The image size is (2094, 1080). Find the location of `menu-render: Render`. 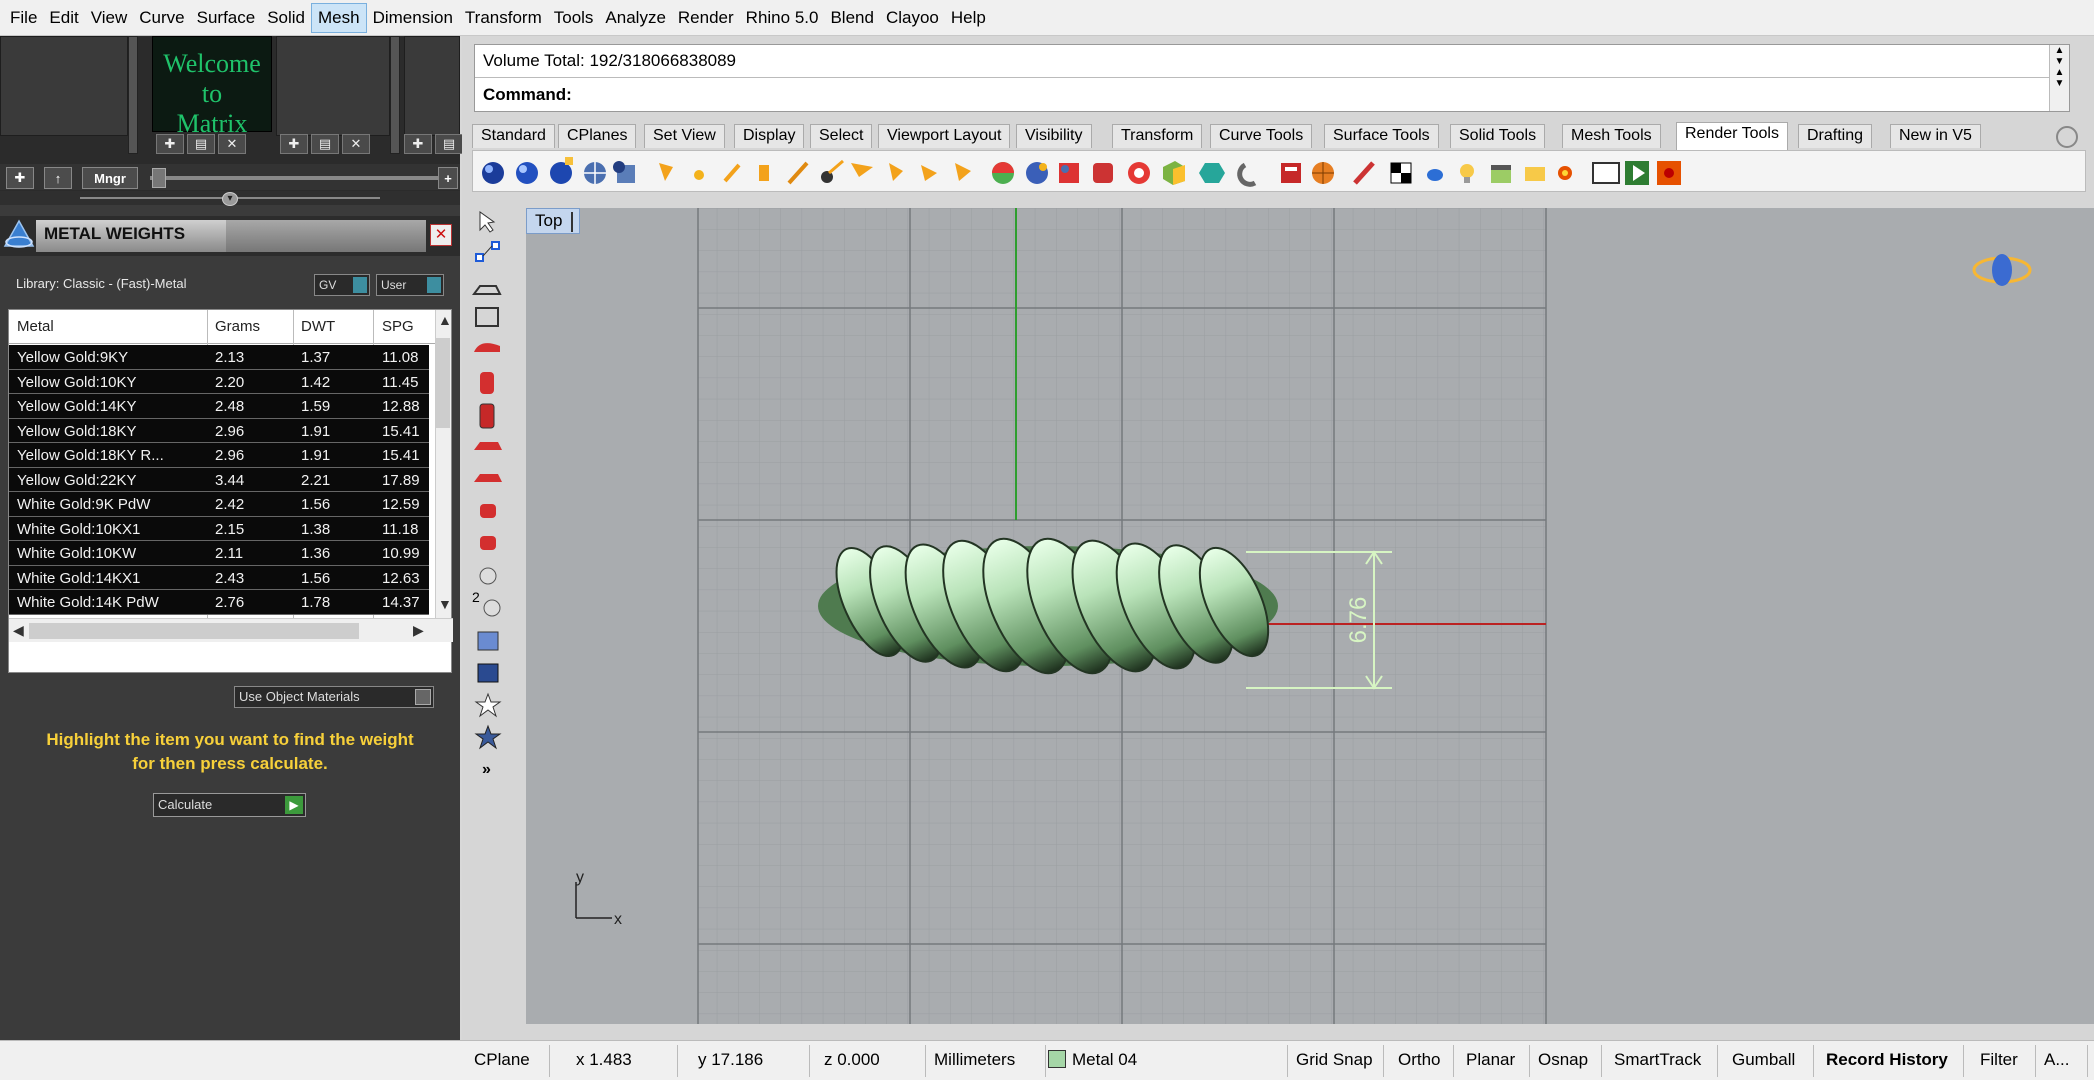

menu-render: Render is located at coordinates (706, 18).